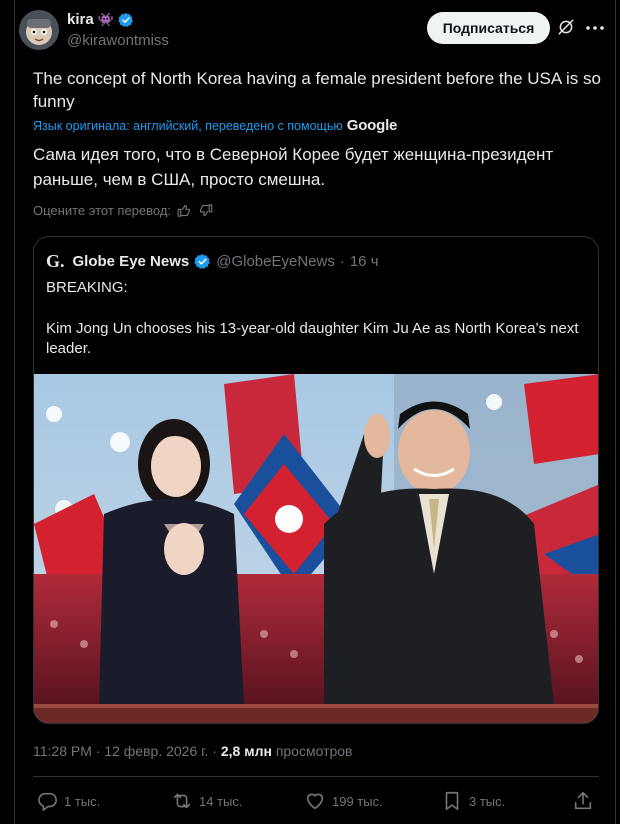 This screenshot has width=620, height=824. I want to click on like-count: 199 тыс., so click(357, 801).